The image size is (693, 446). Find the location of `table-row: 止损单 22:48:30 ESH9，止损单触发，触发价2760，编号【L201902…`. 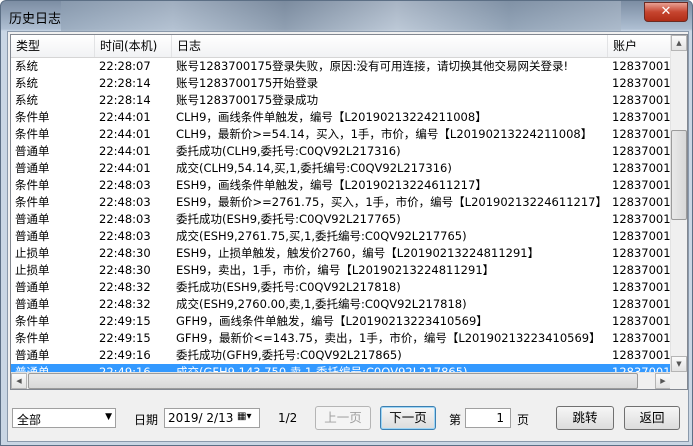

table-row: 止损单 22:48:30 ESH9，止损单触发，触发价2760，编号【L201902… is located at coordinates (342, 253).